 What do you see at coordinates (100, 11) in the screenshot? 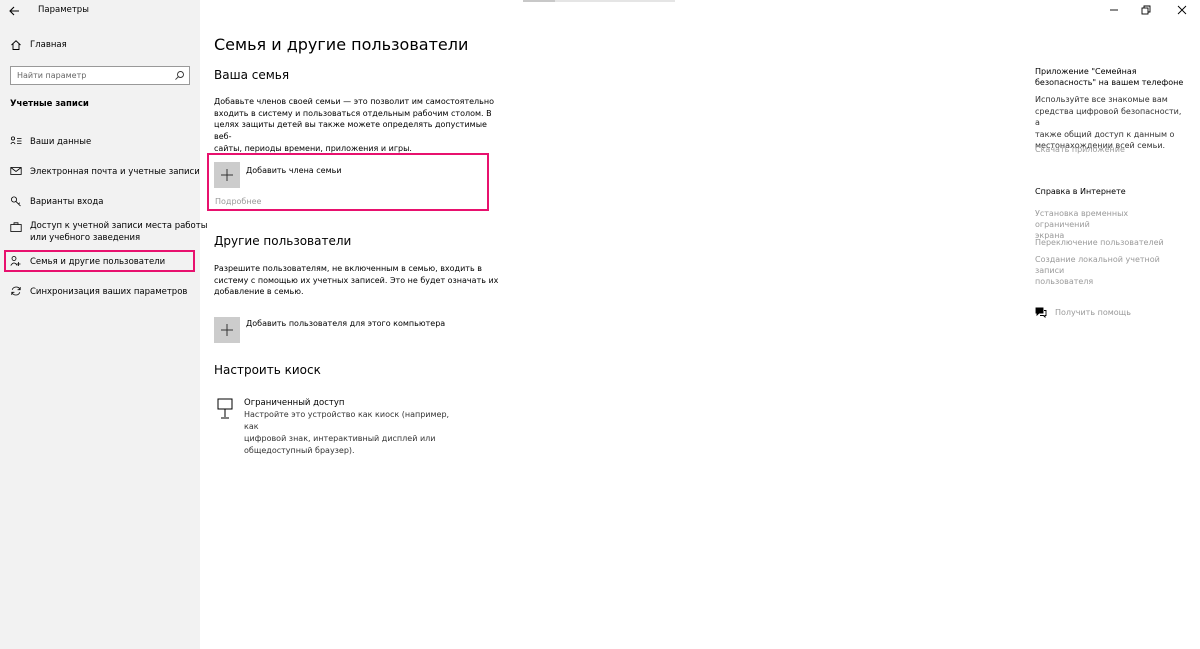
I see `title-bar: Параметры` at bounding box center [100, 11].